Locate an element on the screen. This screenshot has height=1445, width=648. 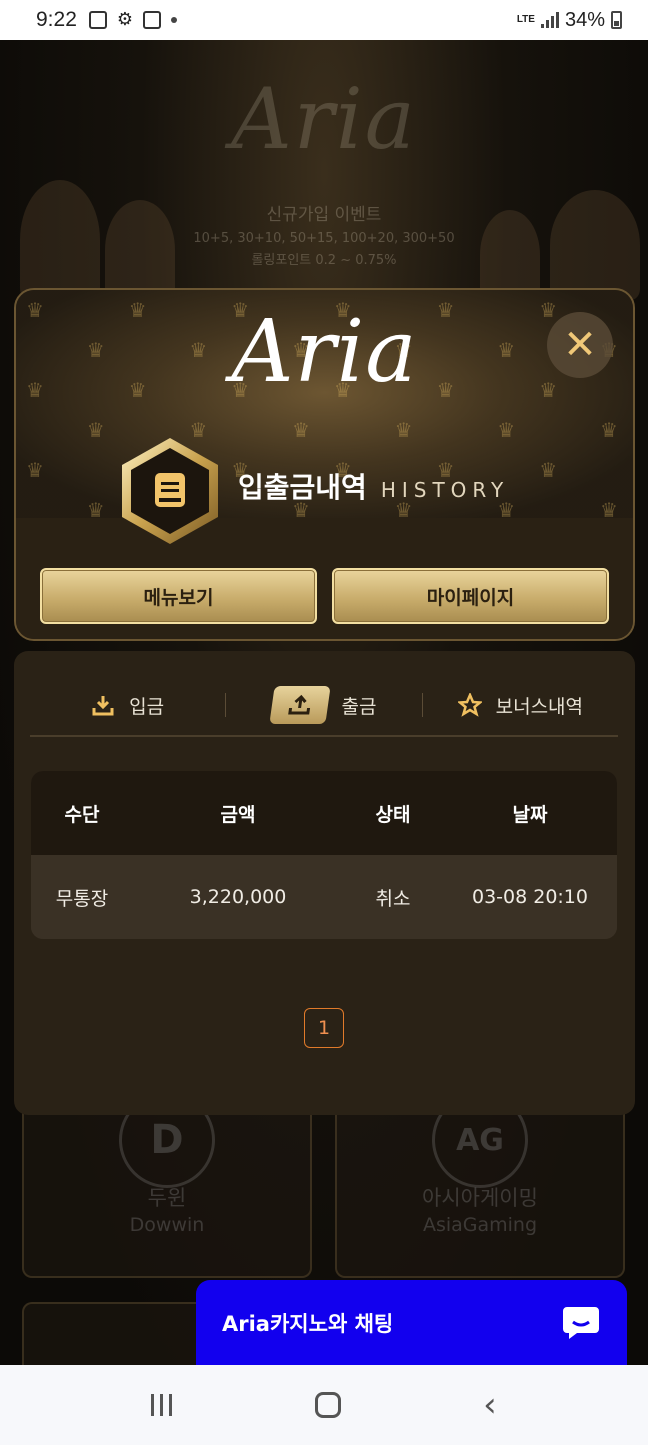
status-bar: 9:22 ⚙ LTE 34% is located at coordinates (324, 20).